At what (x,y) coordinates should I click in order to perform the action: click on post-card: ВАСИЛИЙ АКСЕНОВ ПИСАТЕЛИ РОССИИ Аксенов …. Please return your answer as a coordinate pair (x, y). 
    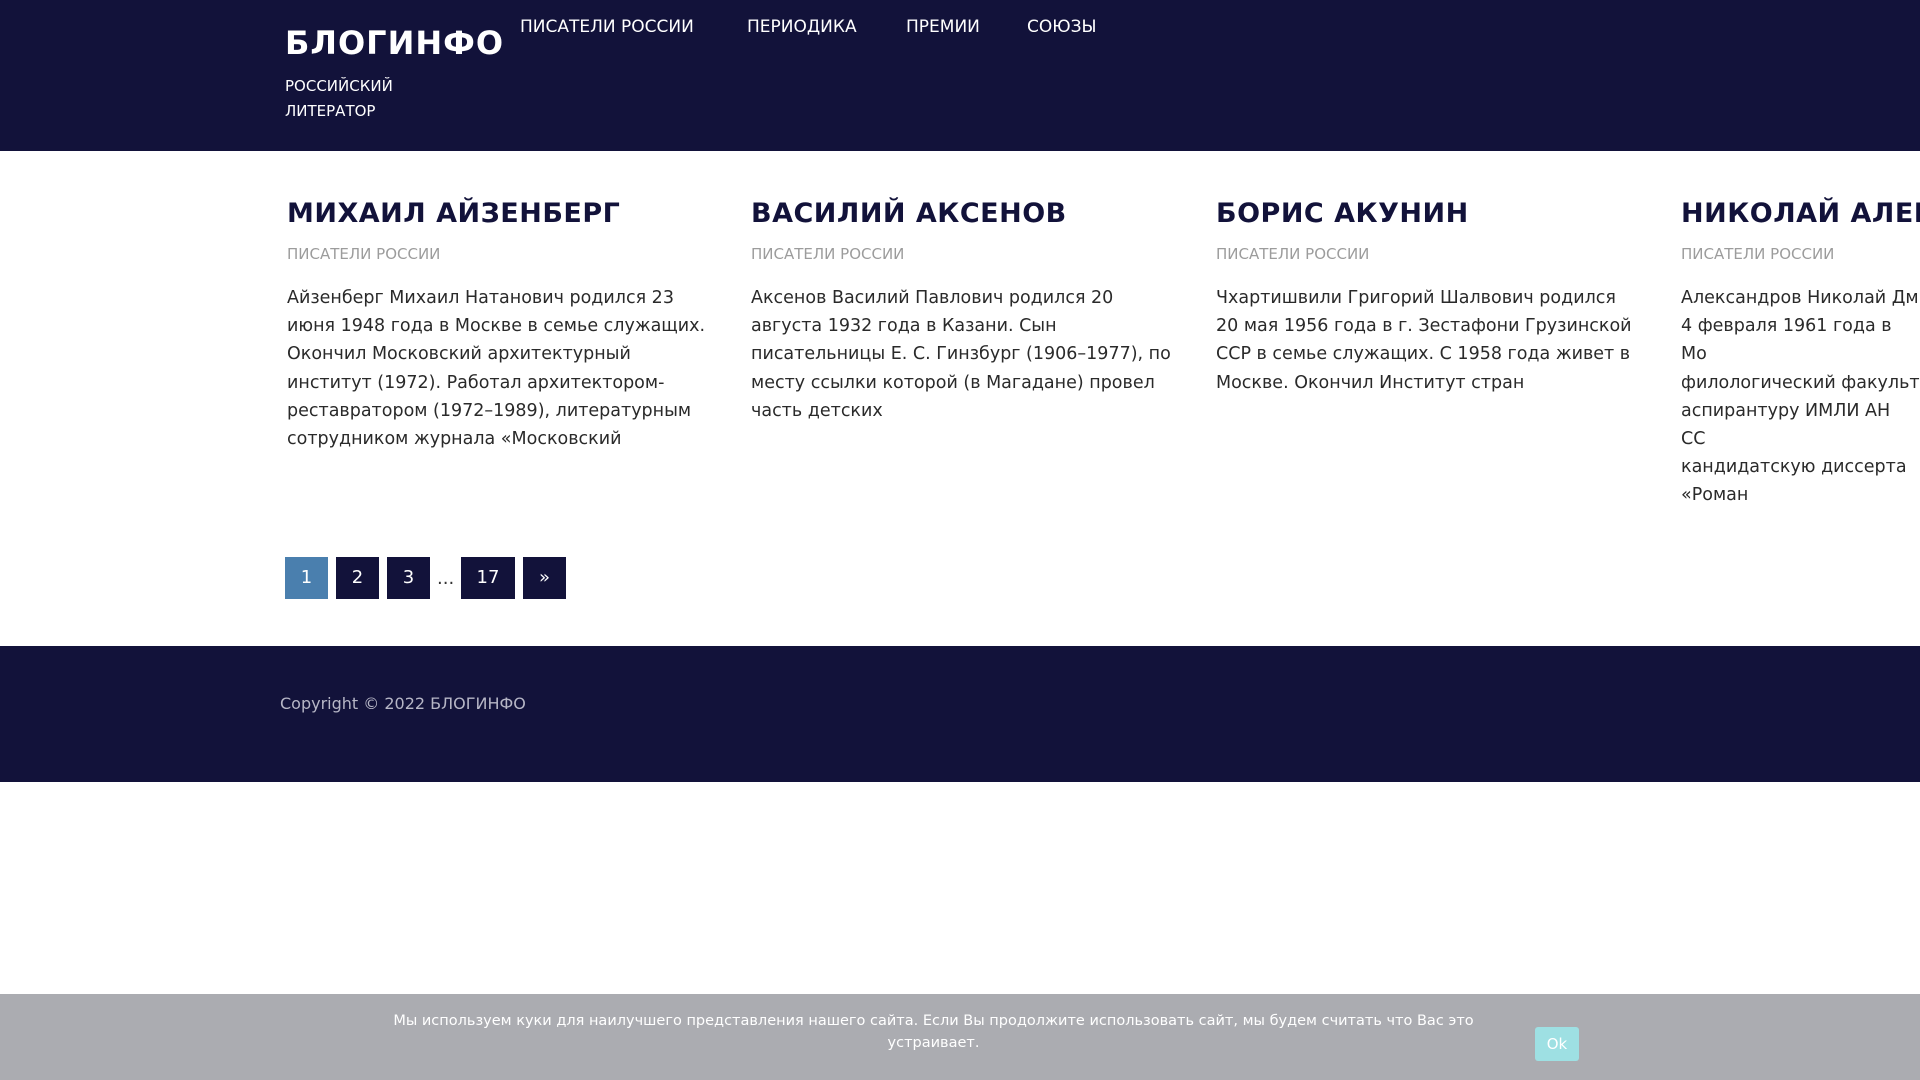
    Looking at the image, I should click on (961, 310).